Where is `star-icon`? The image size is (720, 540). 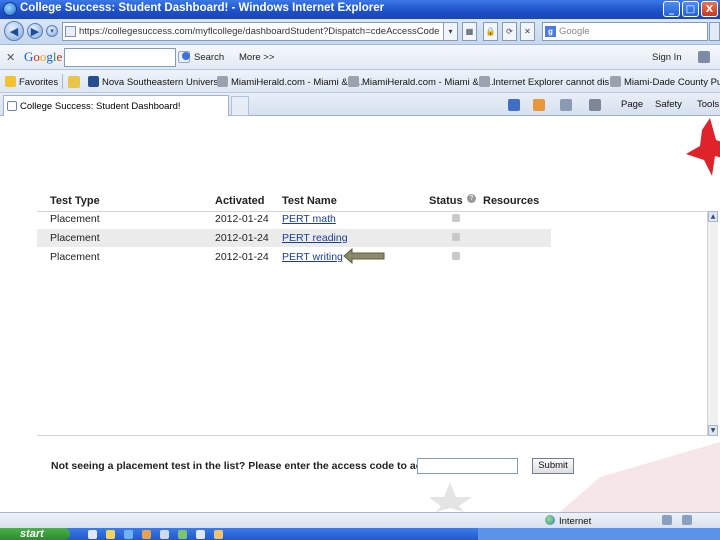
star-icon is located at coordinates (10, 81).